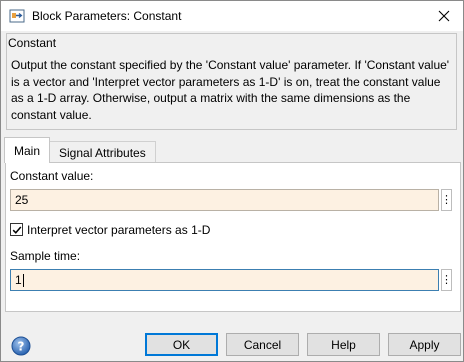  I want to click on text-cursor, so click(23, 281).